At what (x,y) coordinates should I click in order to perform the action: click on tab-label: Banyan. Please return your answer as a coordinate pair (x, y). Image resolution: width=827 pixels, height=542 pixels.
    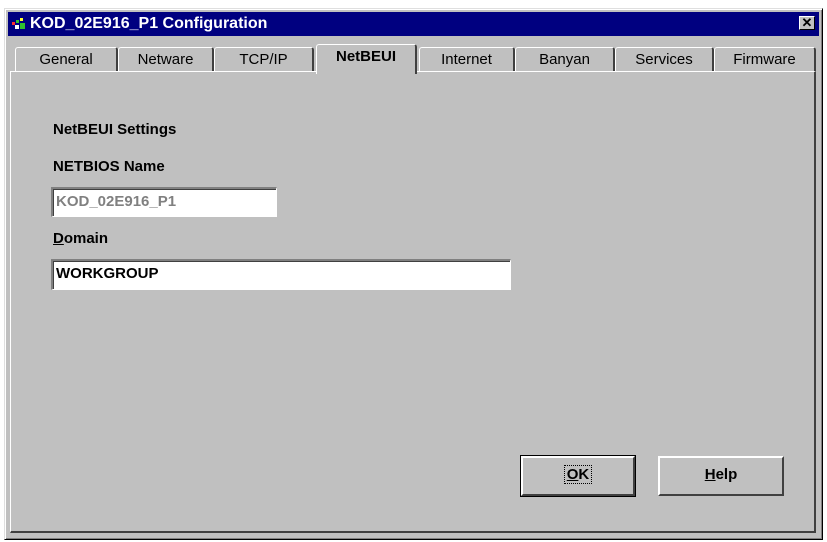
    Looking at the image, I should click on (564, 59).